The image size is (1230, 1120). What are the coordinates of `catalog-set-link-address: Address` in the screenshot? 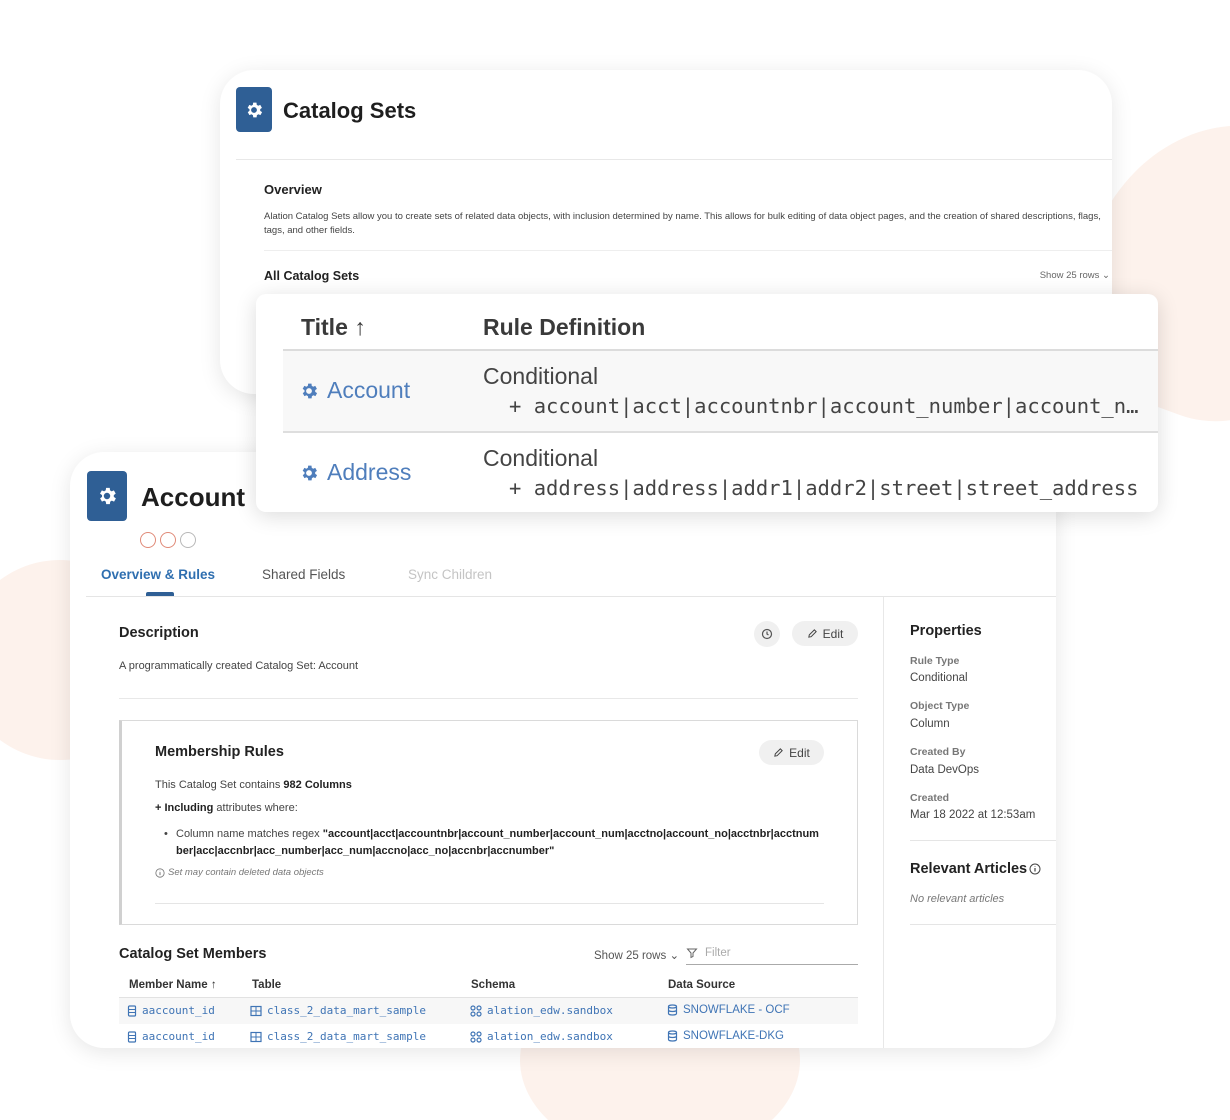 It's located at (355, 472).